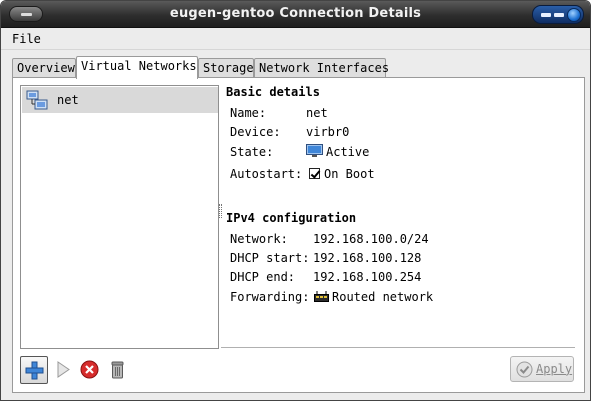  Describe the element at coordinates (574, 15) in the screenshot. I see `close-icon` at that location.